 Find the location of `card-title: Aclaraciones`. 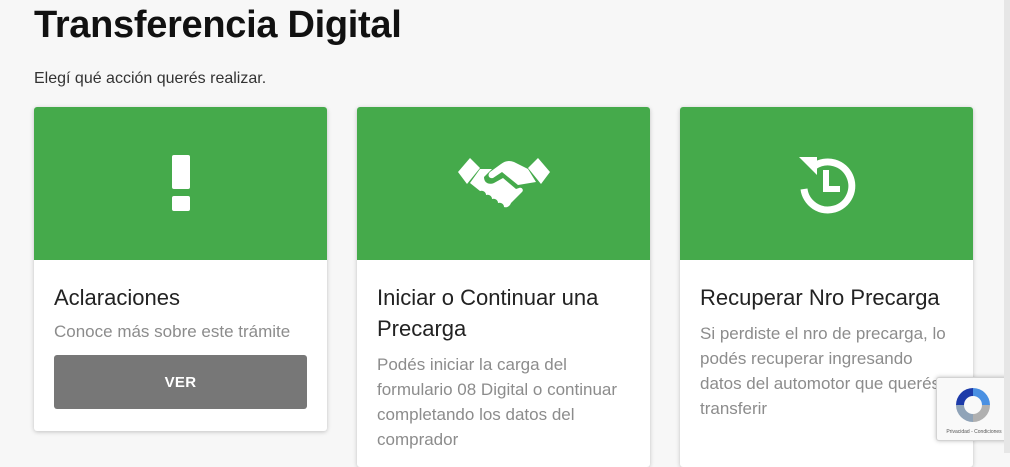

card-title: Aclaraciones is located at coordinates (117, 297).